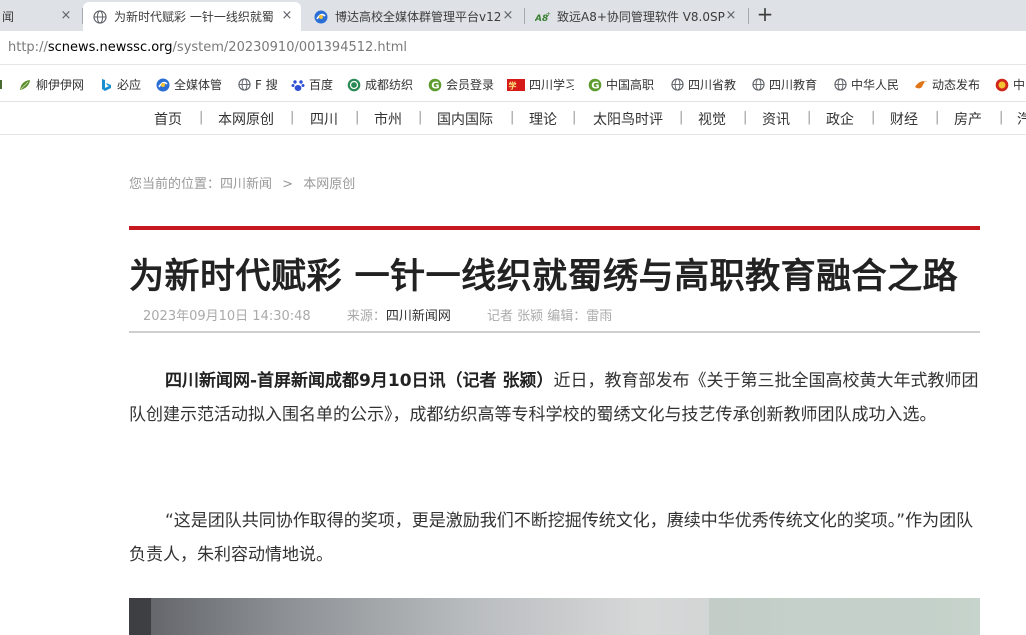  Describe the element at coordinates (636, 16) in the screenshot. I see `tab-seeyon-a8: A8 + 致远A8+协同管理软件 V8.0SP ×` at that location.